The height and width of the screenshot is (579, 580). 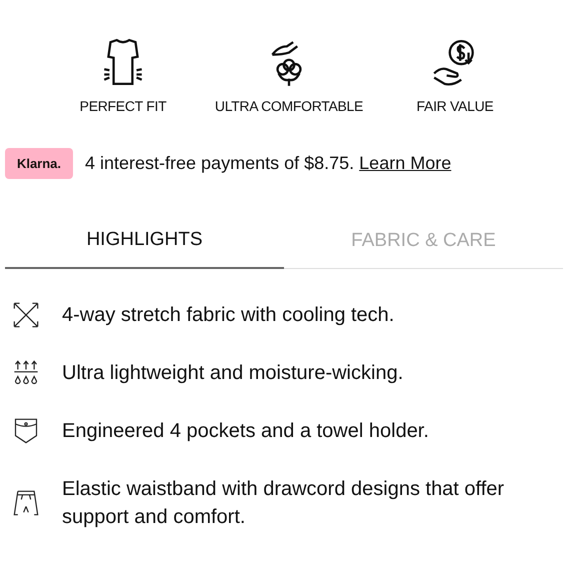 I want to click on feature-label: FAIR VALUE, so click(x=455, y=106).